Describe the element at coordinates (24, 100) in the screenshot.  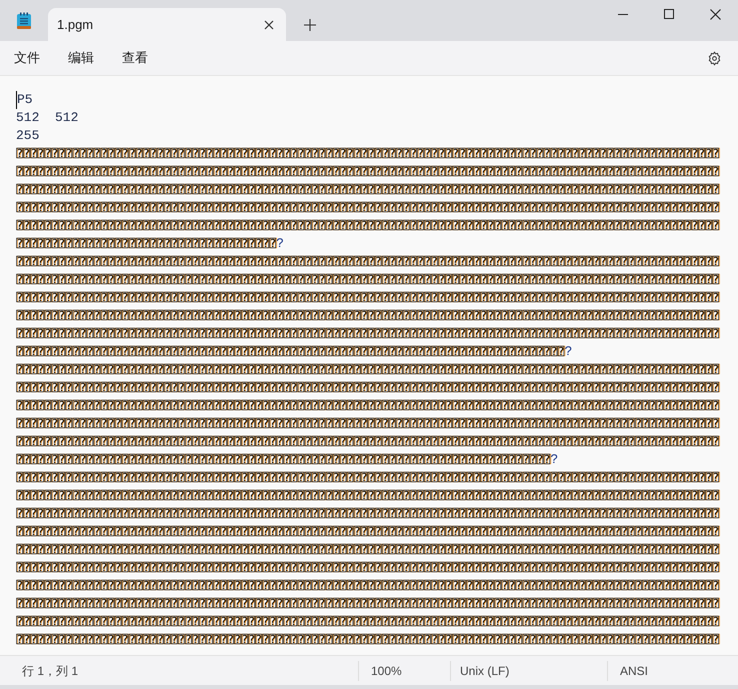
I see `text-line: P5` at that location.